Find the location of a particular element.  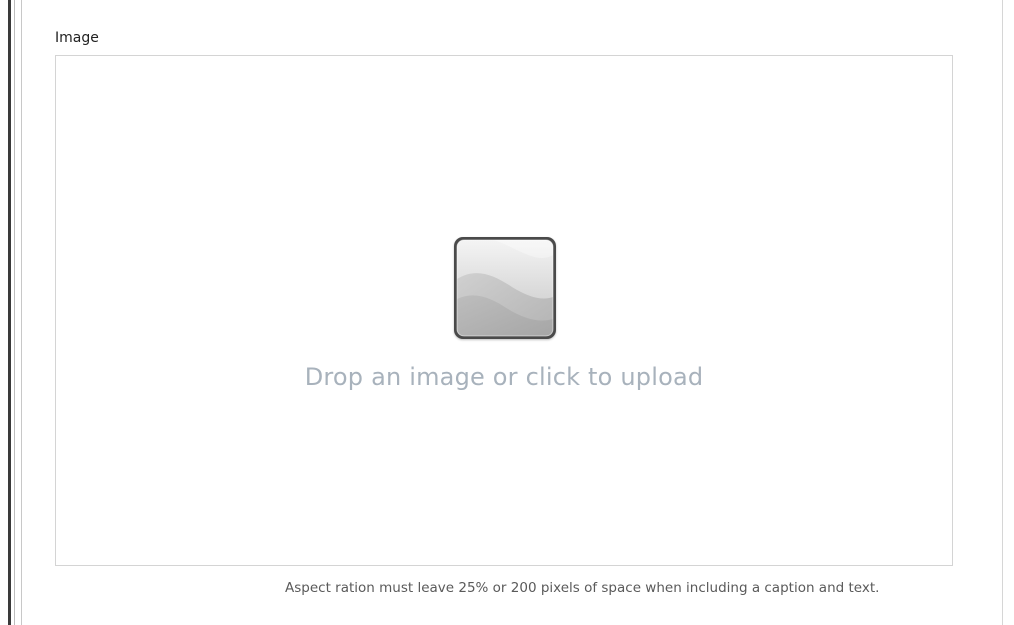

image-field-label: Image is located at coordinates (77, 38).